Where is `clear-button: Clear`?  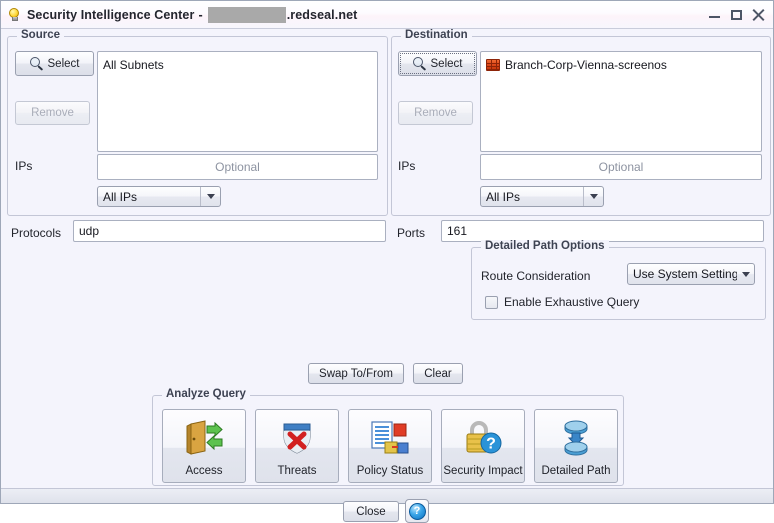 clear-button: Clear is located at coordinates (438, 373).